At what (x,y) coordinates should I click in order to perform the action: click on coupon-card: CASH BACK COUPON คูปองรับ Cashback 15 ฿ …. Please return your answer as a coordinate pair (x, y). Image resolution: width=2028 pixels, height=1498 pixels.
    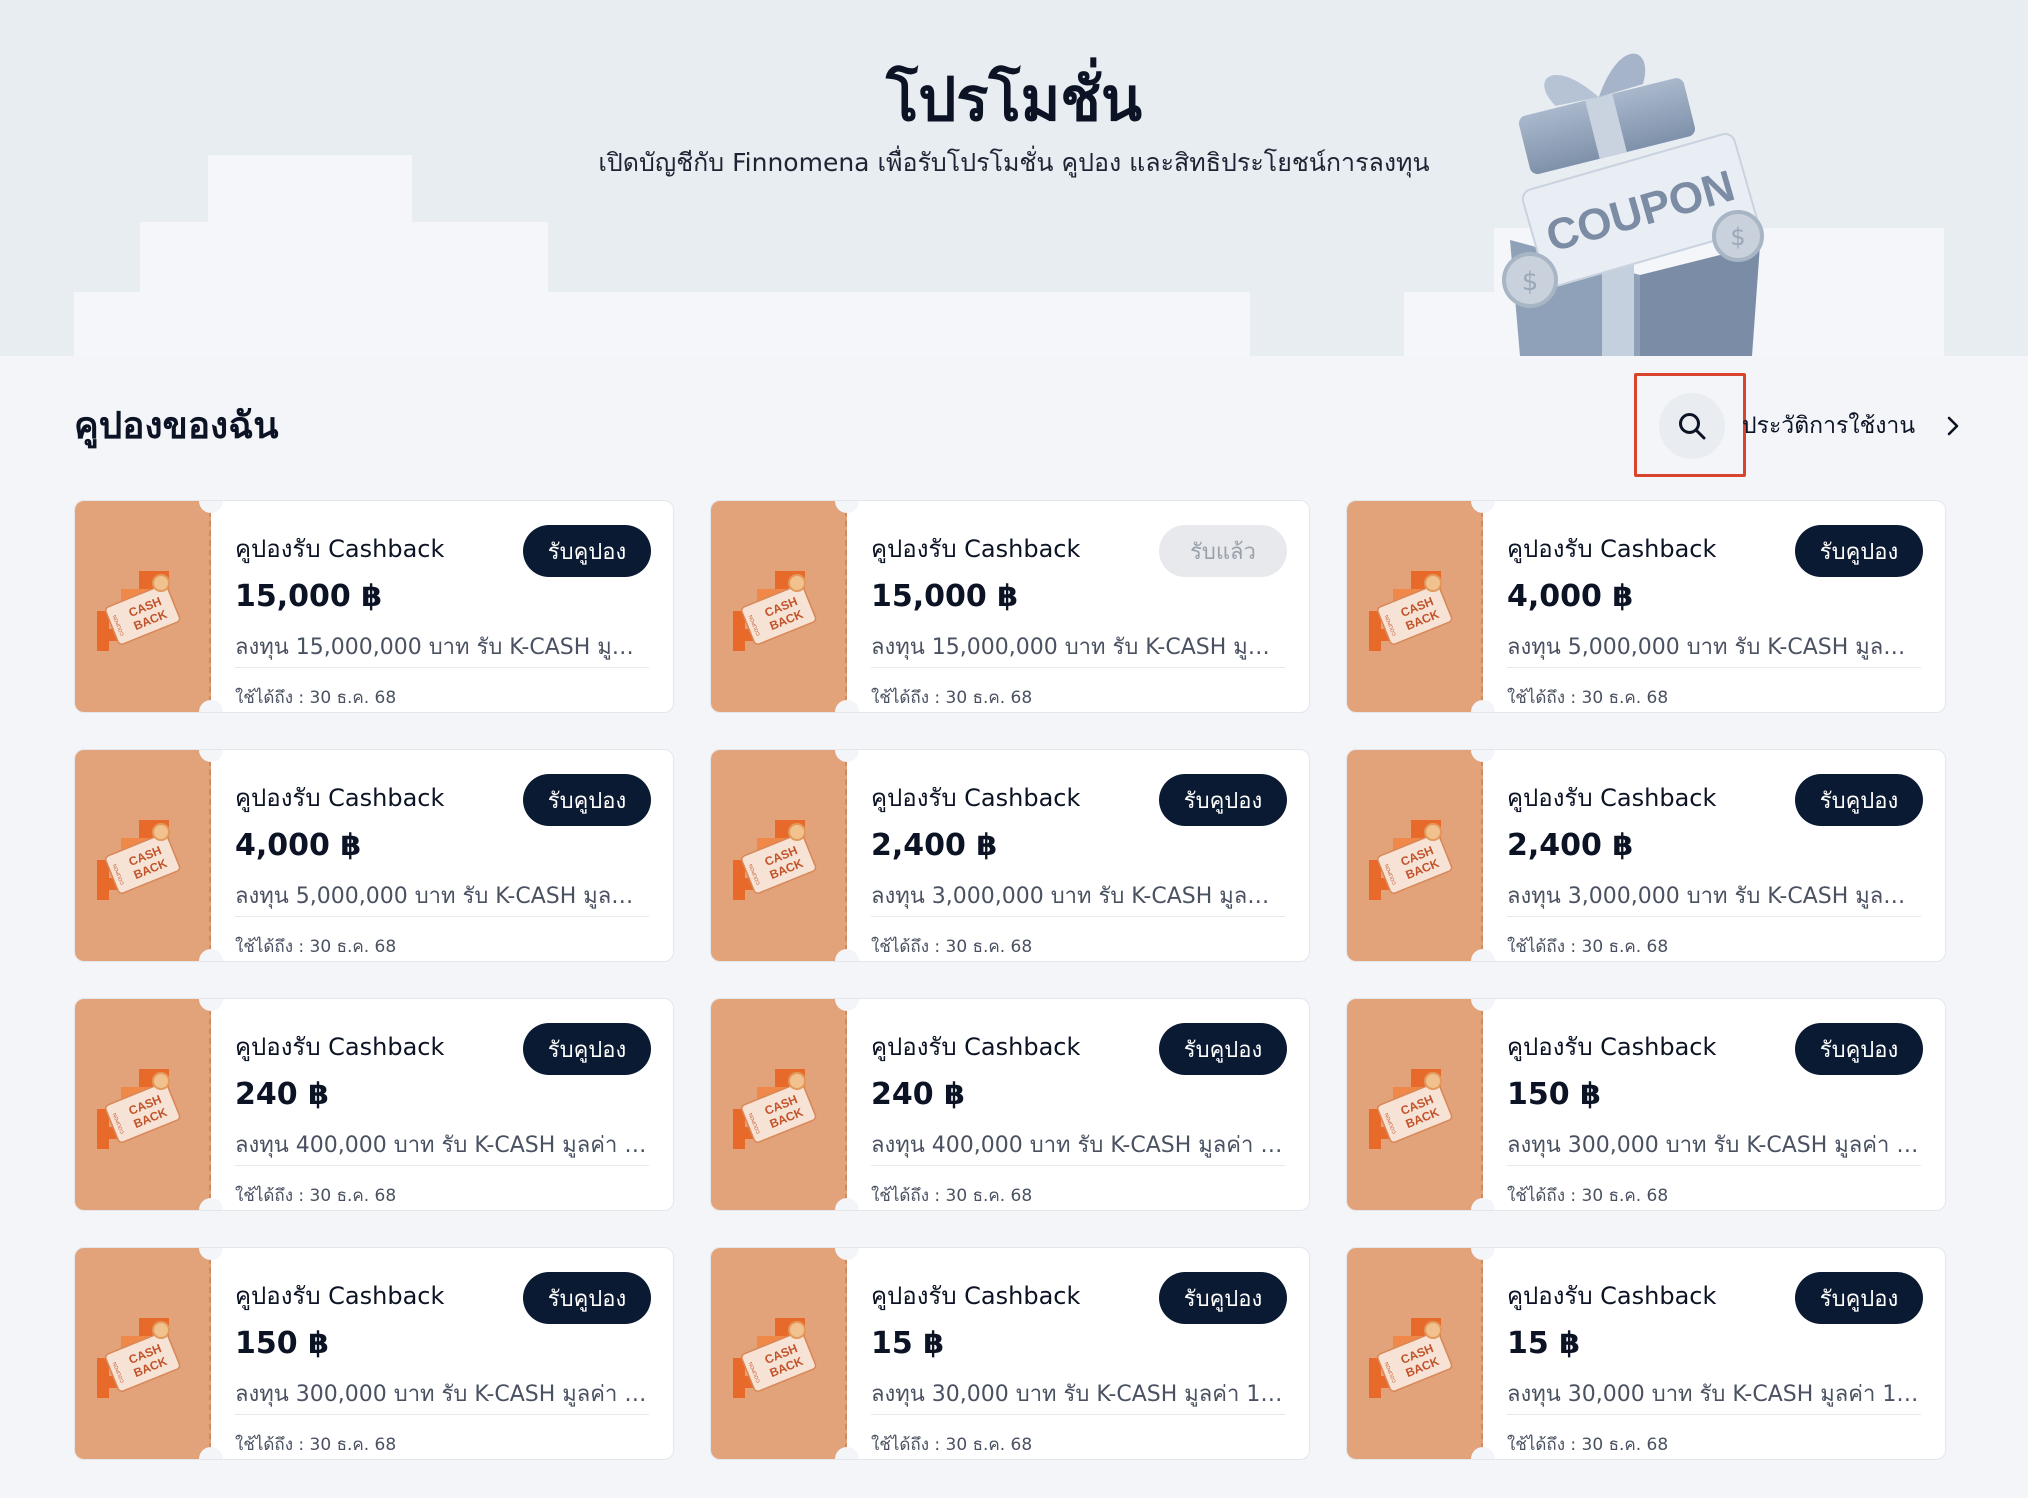
    Looking at the image, I should click on (1646, 1353).